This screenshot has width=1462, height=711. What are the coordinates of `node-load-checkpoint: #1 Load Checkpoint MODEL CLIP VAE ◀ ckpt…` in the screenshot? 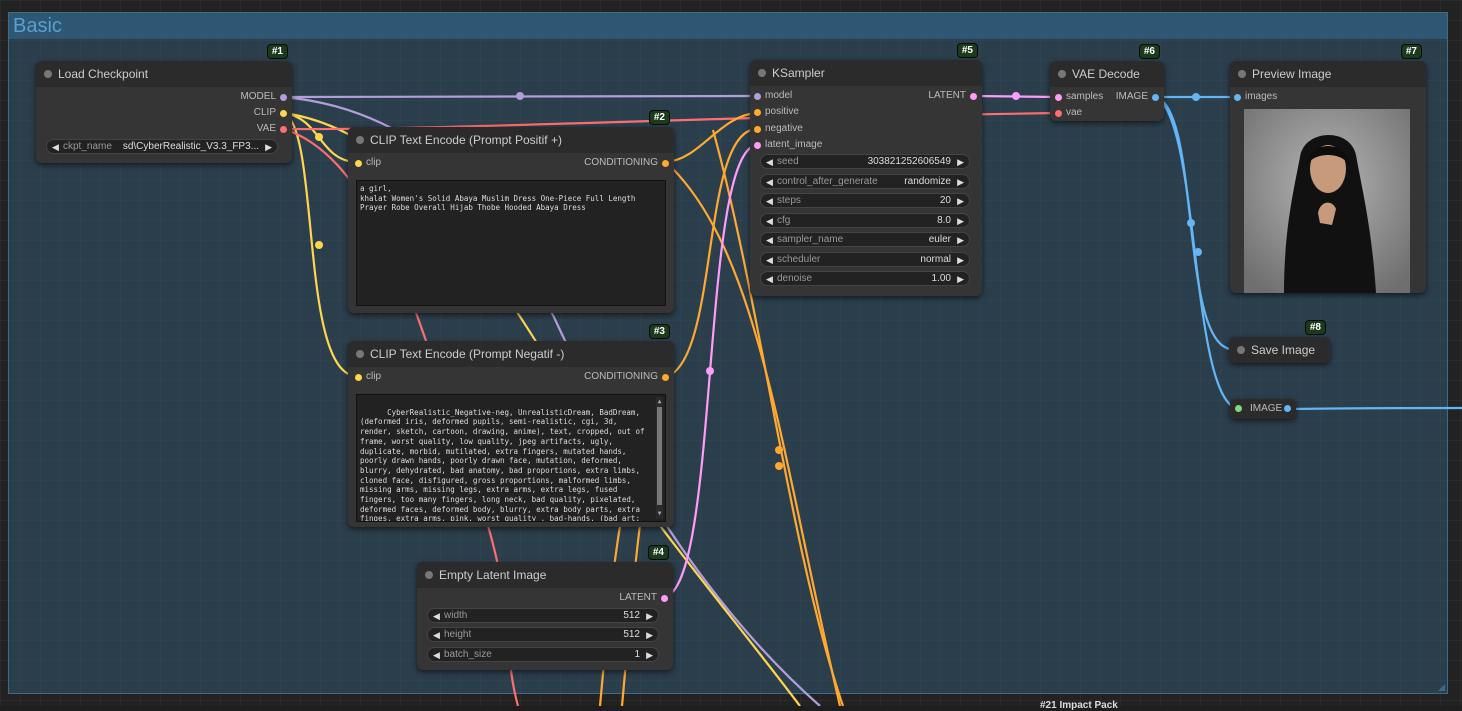 It's located at (164, 103).